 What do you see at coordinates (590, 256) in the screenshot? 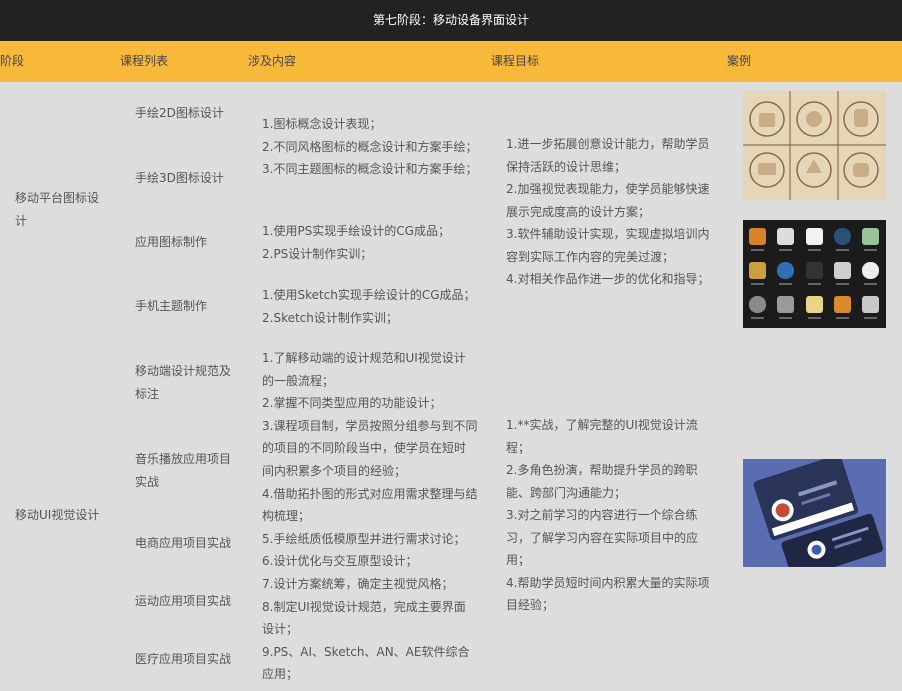
I see `goal-line: 容到实际工作内容的完美过渡；` at bounding box center [590, 256].